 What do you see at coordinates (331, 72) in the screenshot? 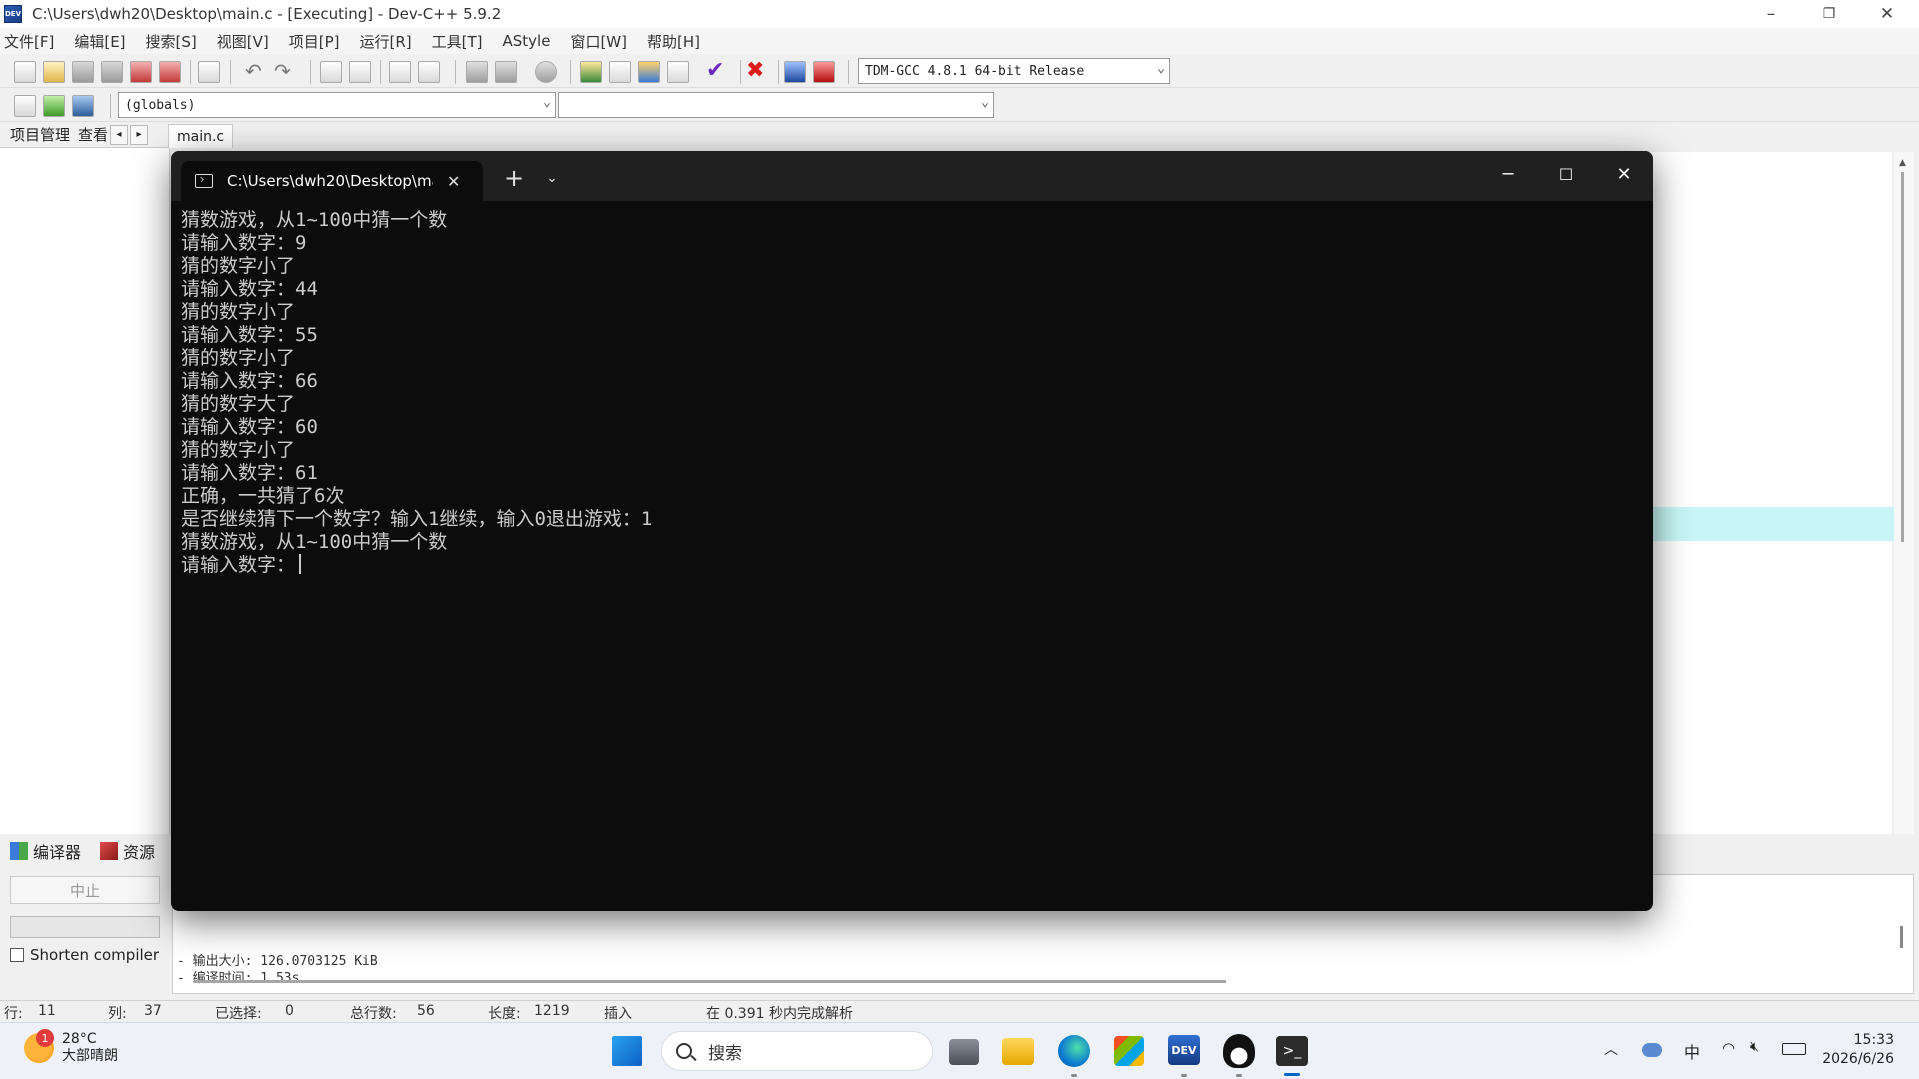
I see `find-icon` at bounding box center [331, 72].